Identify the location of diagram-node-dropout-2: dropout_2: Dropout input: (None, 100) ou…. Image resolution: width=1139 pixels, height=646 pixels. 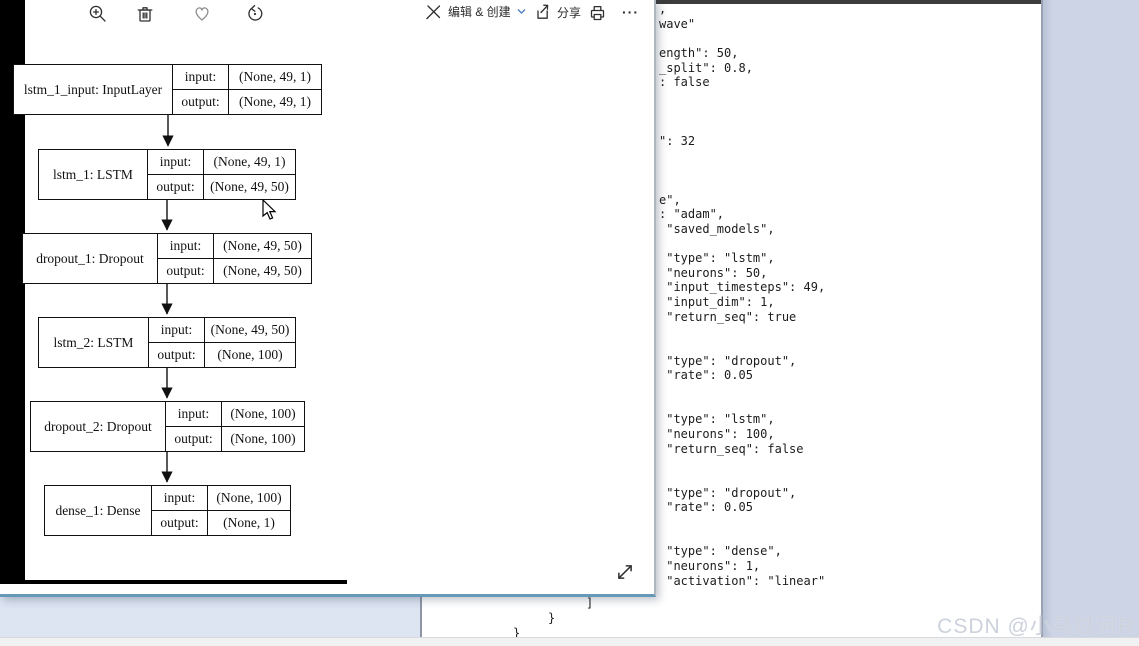
(167, 426).